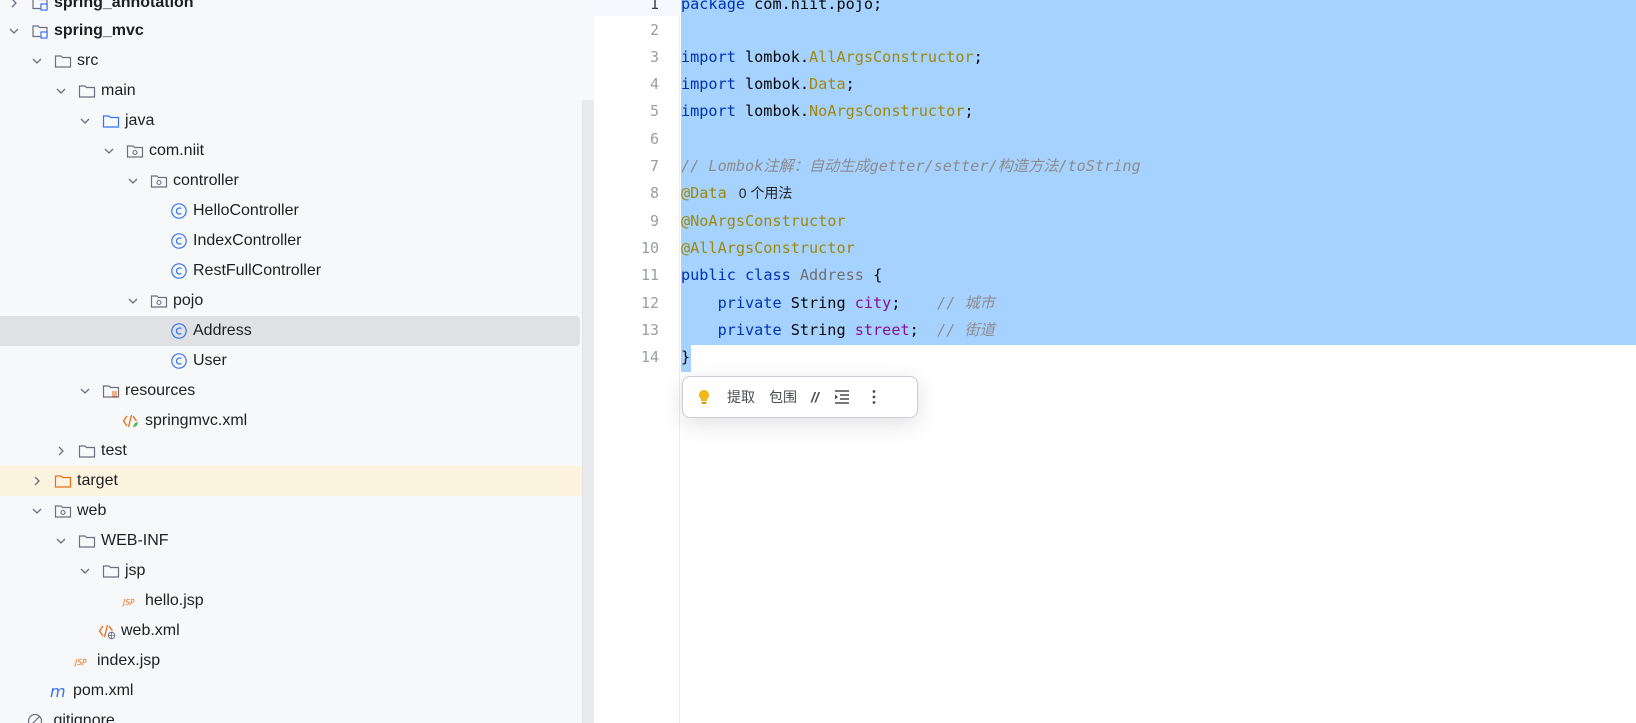 The image size is (1636, 723). I want to click on tree-item-label: test, so click(114, 450).